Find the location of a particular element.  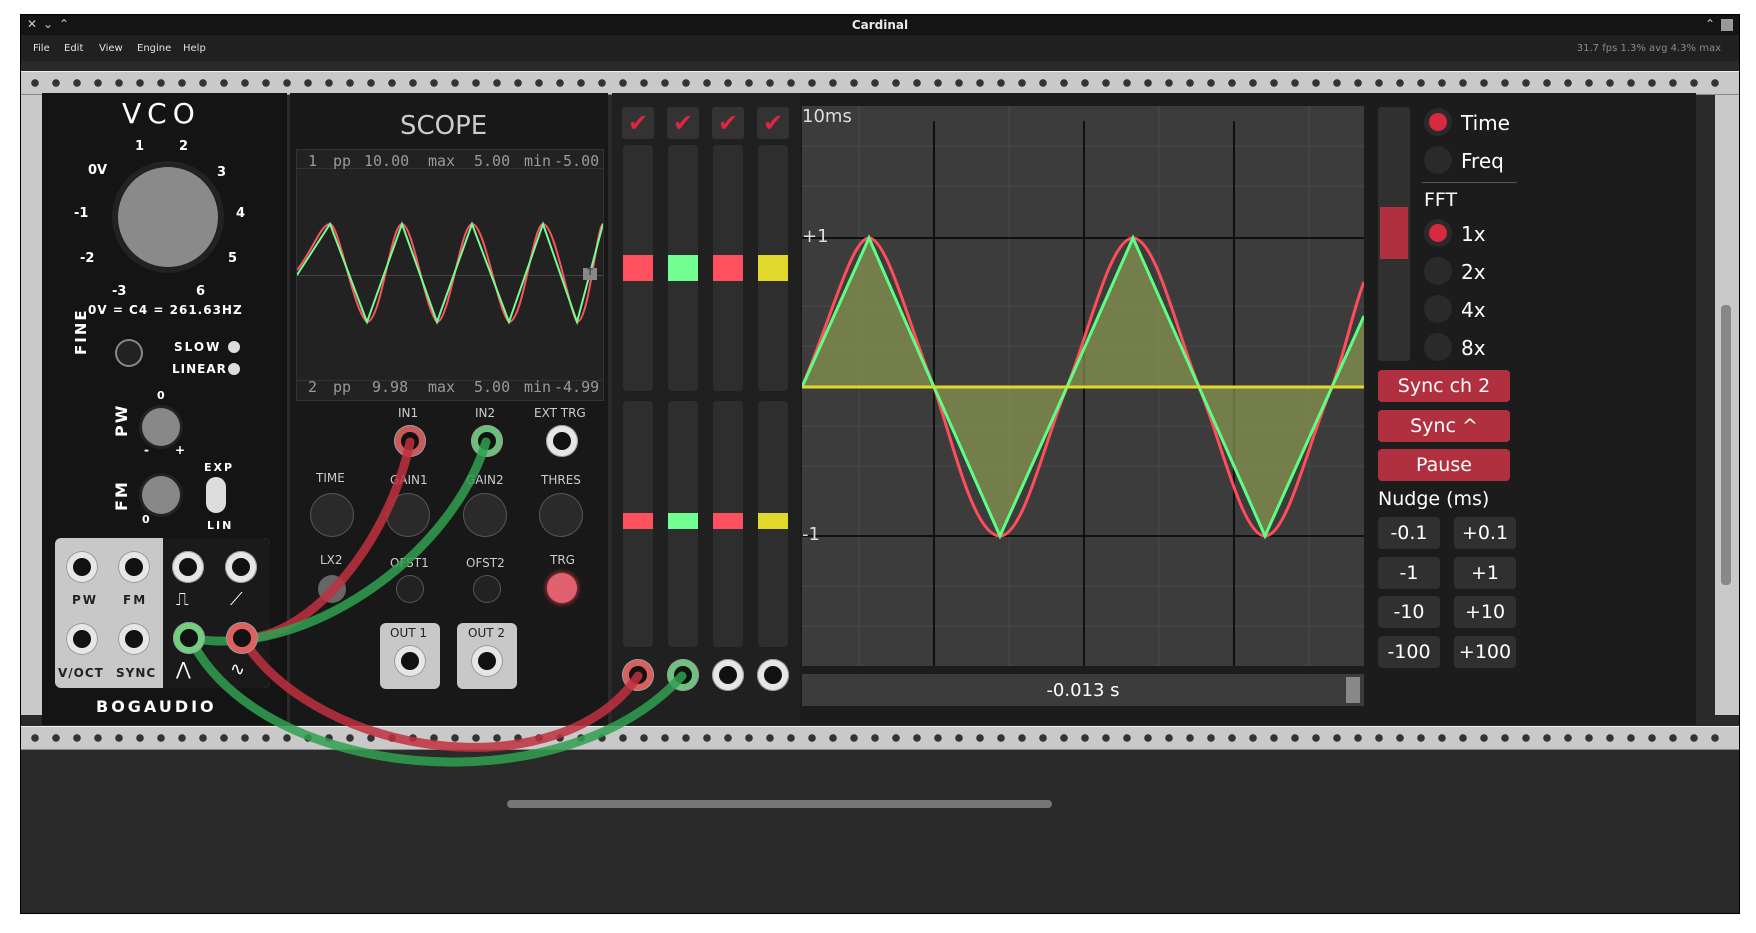

nudge-plus-10-button: +10 is located at coordinates (1485, 612).